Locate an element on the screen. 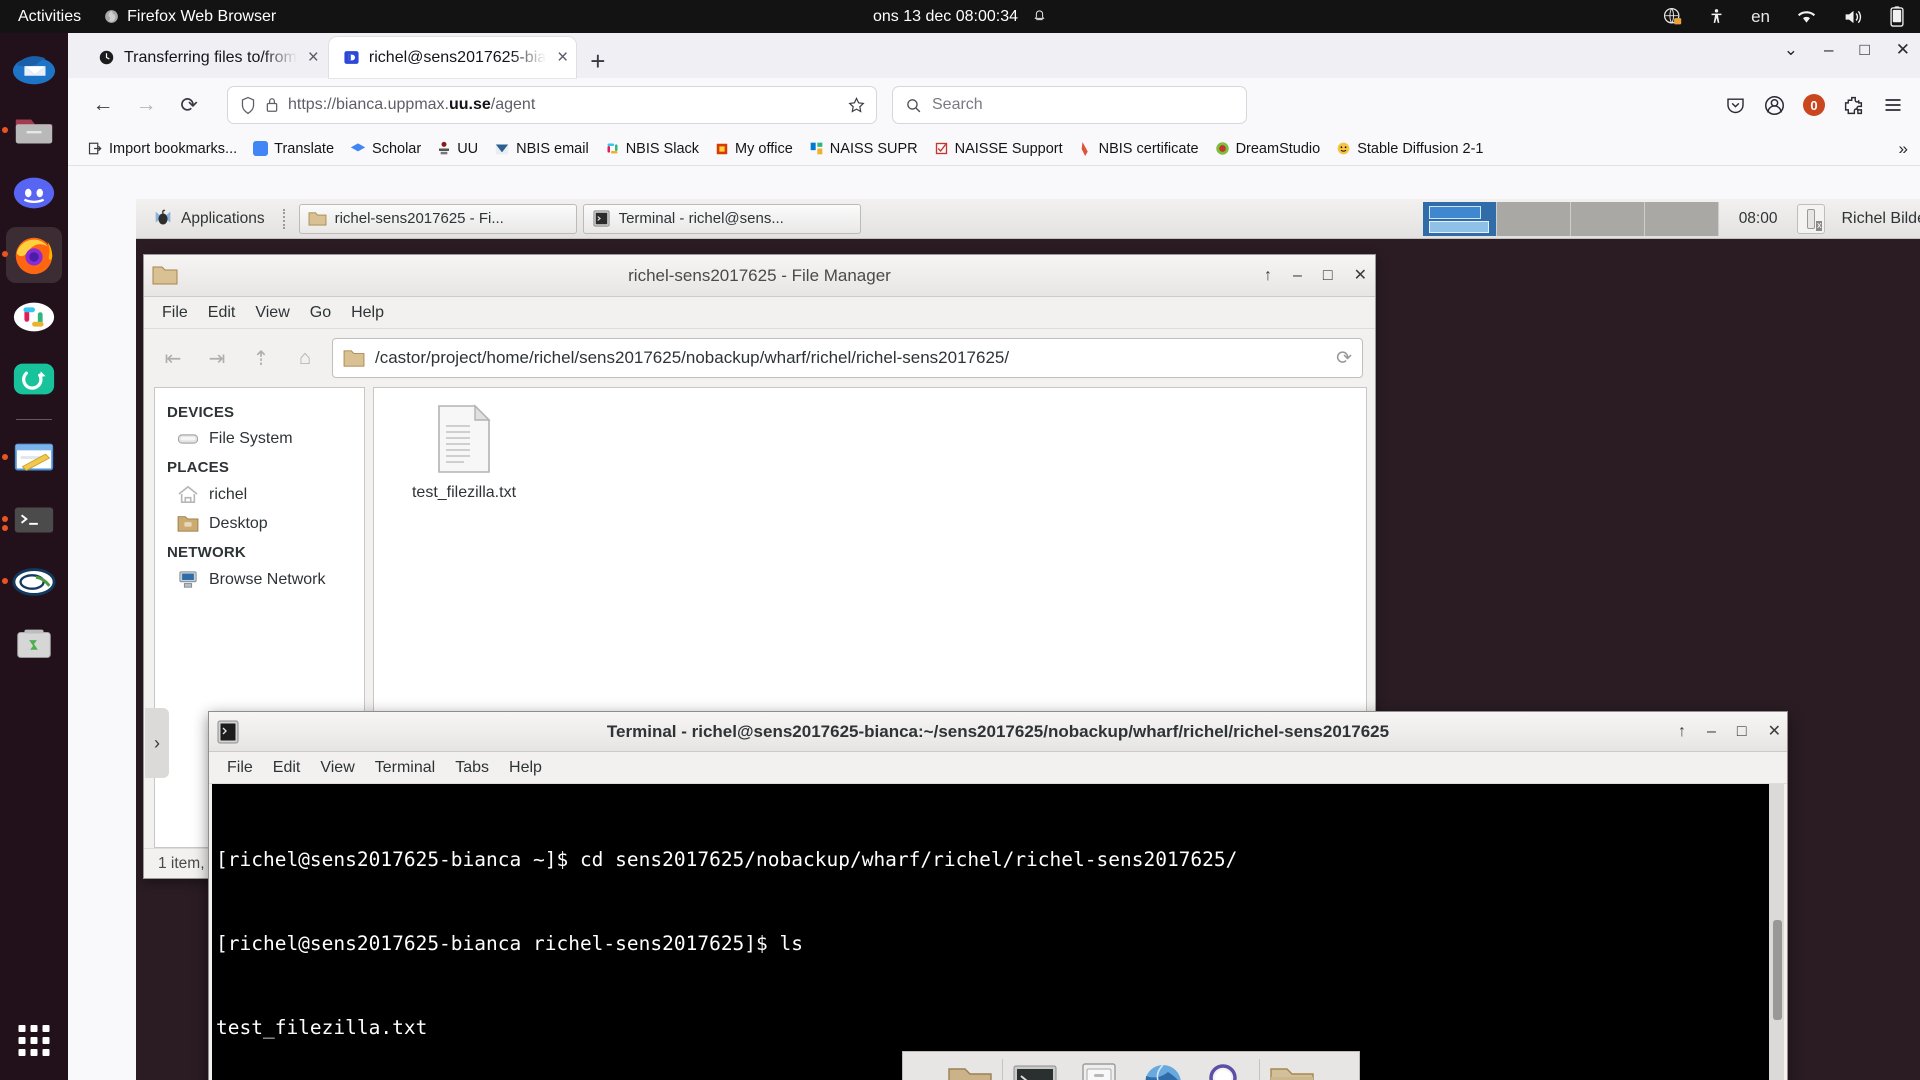 This screenshot has height=1080, width=1920. bookmark-my-office: My office is located at coordinates (754, 149).